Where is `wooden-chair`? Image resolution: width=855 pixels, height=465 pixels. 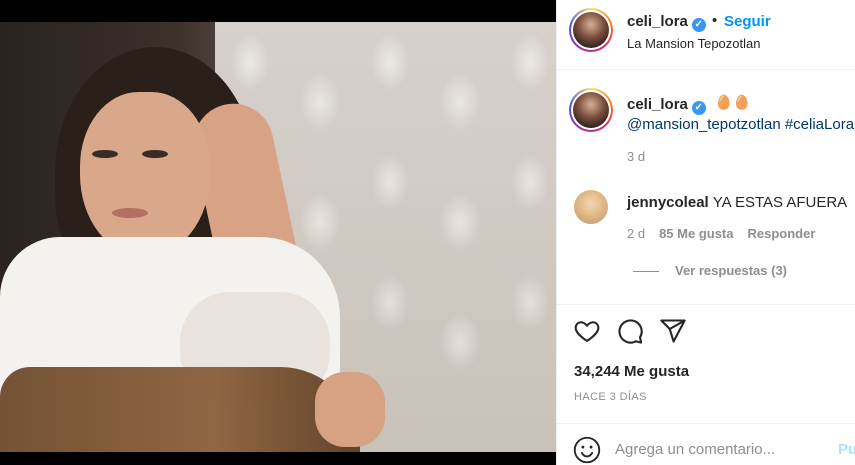 wooden-chair is located at coordinates (180, 409).